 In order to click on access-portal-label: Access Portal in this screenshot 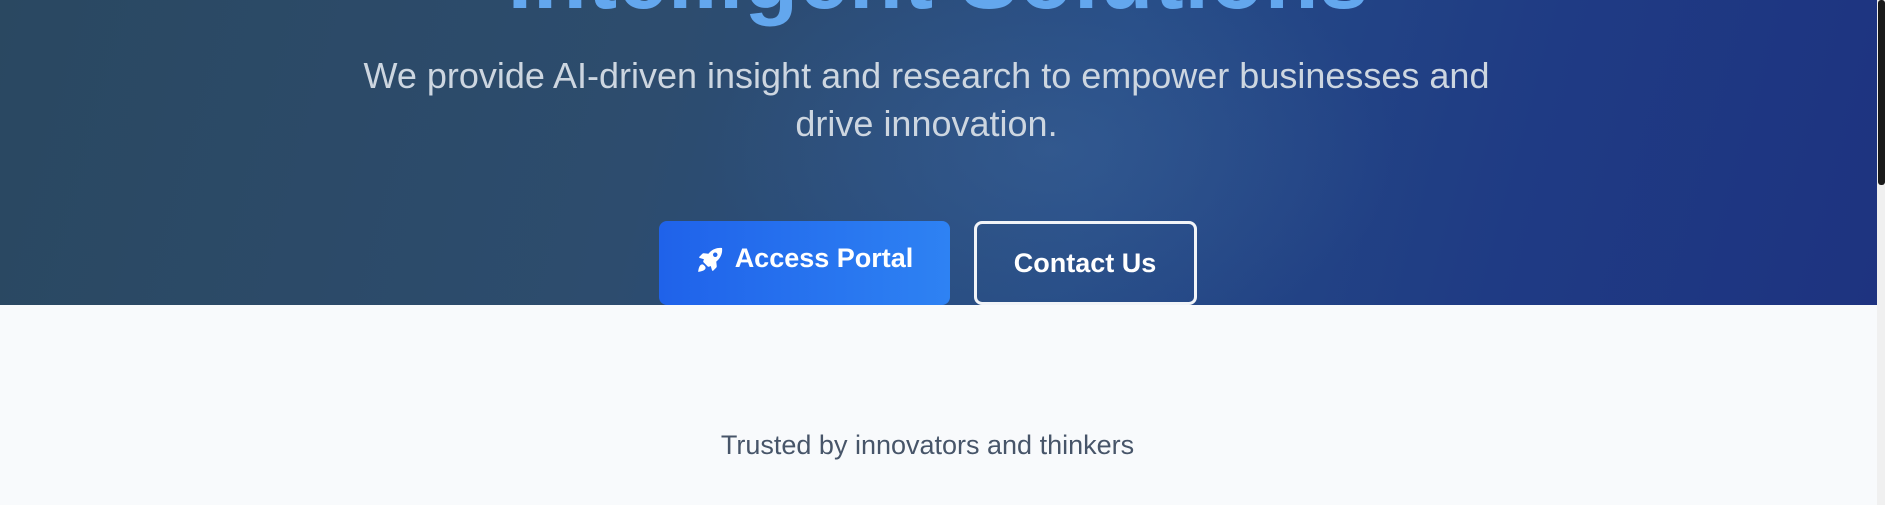, I will do `click(824, 258)`.